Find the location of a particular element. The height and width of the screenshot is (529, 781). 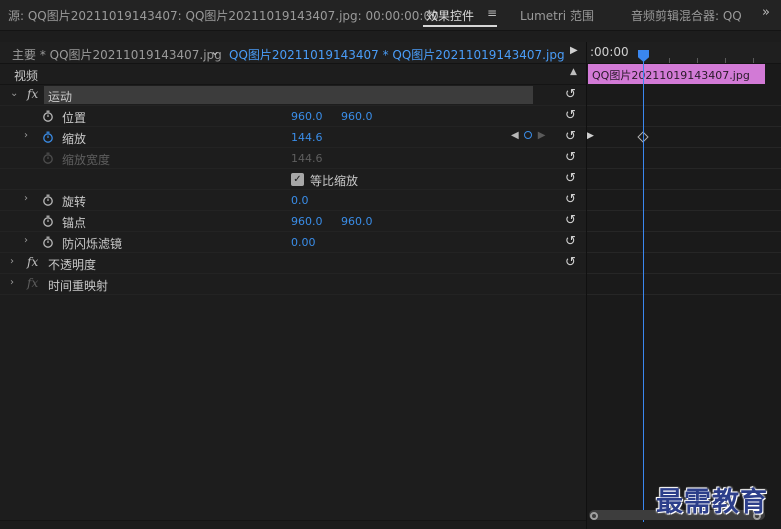

property-row-uniform-scale: ✓ 等比缩放 ↺ is located at coordinates (293, 179).